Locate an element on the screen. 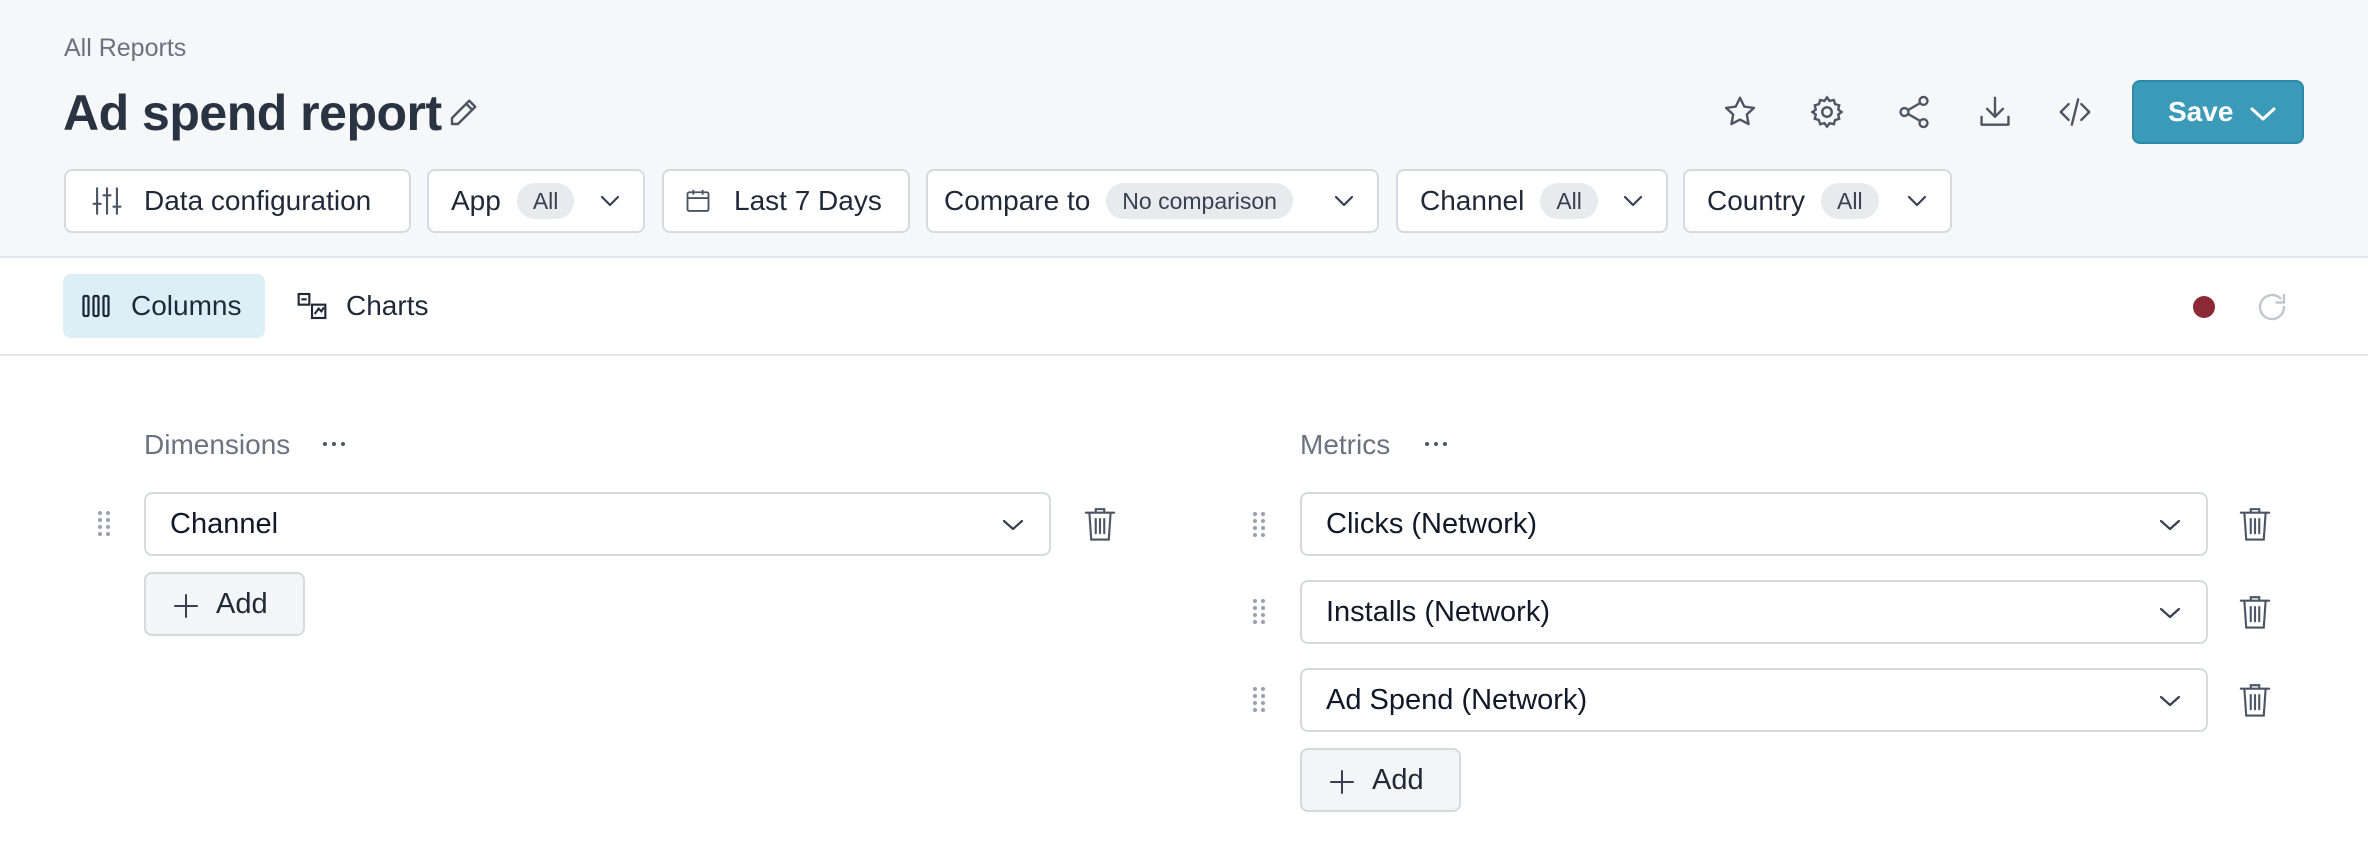  metrics-label: Metrics is located at coordinates (1345, 444).